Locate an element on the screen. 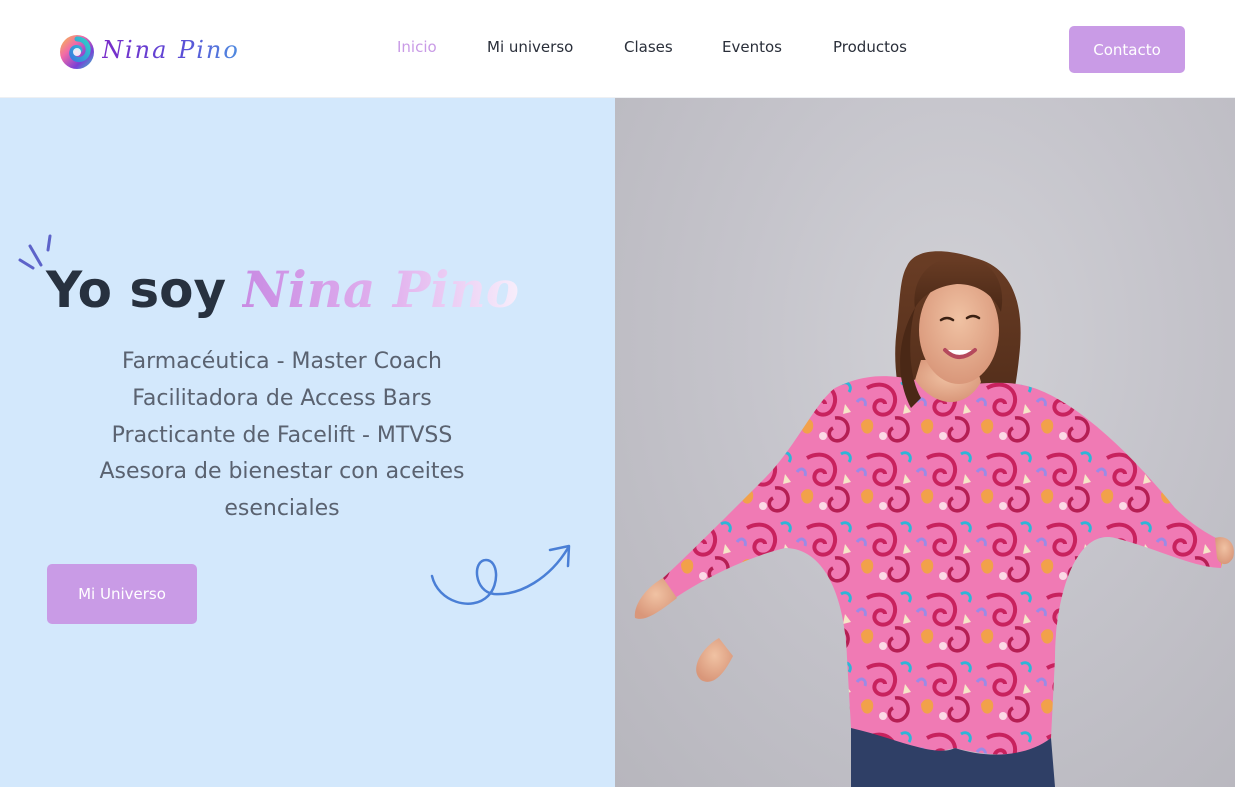  nav-item-productos: Productos is located at coordinates (870, 47).